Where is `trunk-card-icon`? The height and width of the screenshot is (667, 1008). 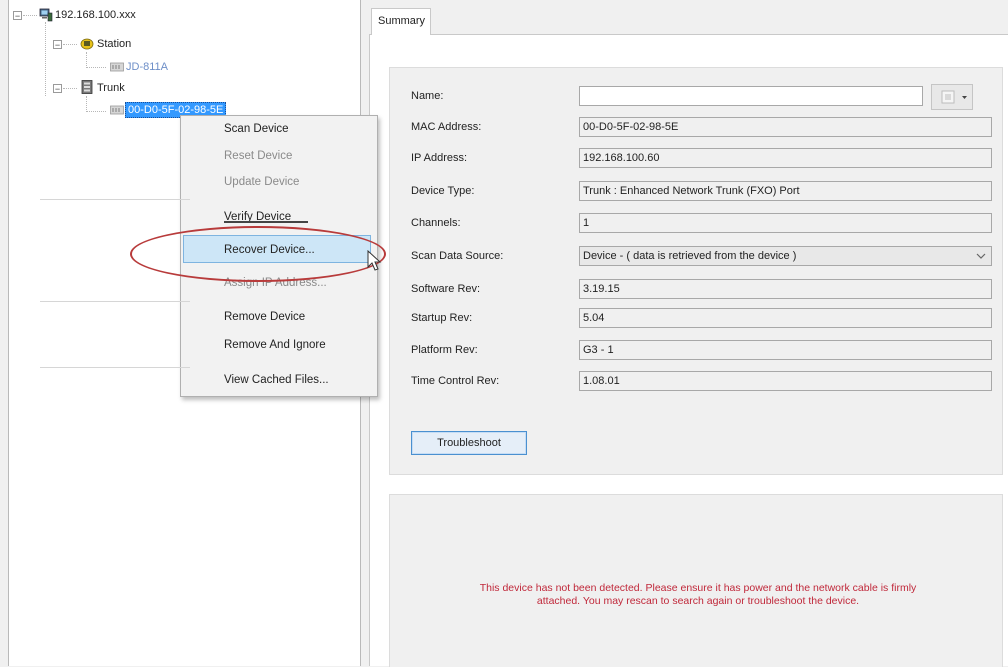 trunk-card-icon is located at coordinates (87, 87).